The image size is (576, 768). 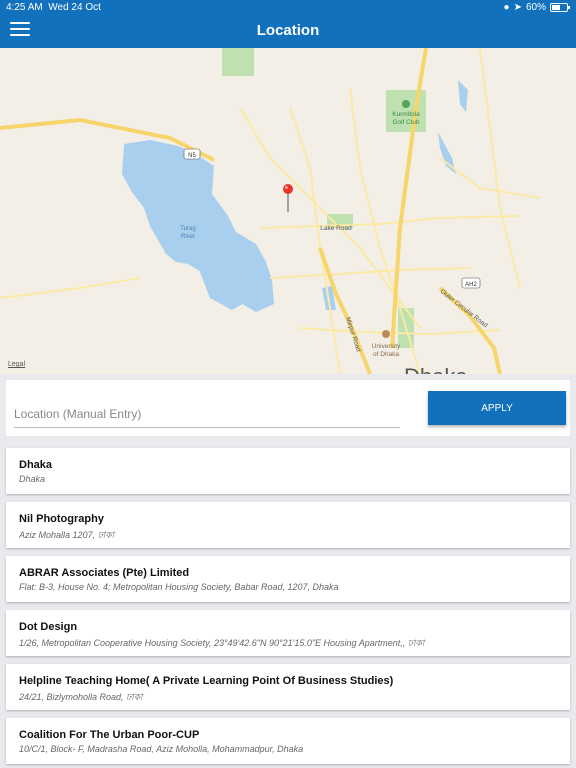 What do you see at coordinates (406, 114) in the screenshot?
I see `map-label-kurmitola-1: Kurmitola` at bounding box center [406, 114].